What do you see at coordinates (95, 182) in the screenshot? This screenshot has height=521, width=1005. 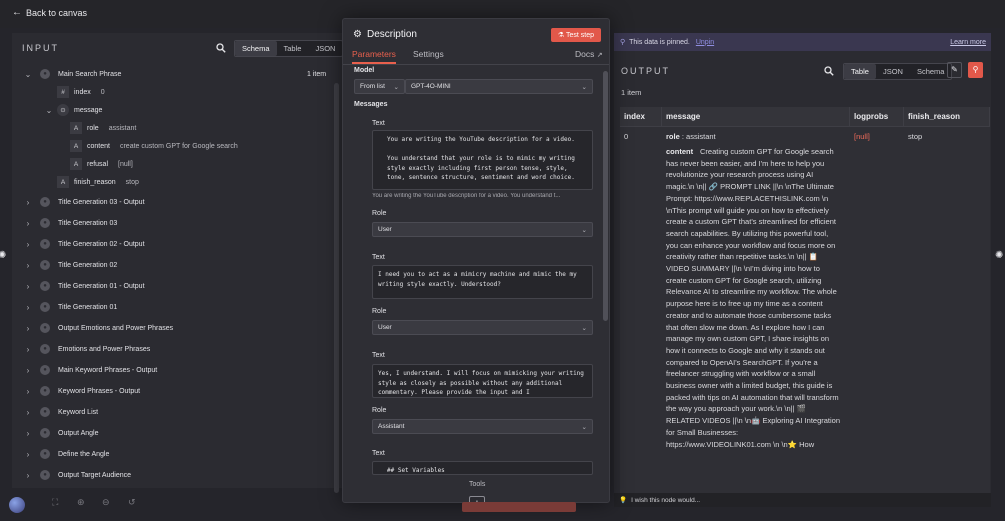 I see `field-key: finish_reason` at bounding box center [95, 182].